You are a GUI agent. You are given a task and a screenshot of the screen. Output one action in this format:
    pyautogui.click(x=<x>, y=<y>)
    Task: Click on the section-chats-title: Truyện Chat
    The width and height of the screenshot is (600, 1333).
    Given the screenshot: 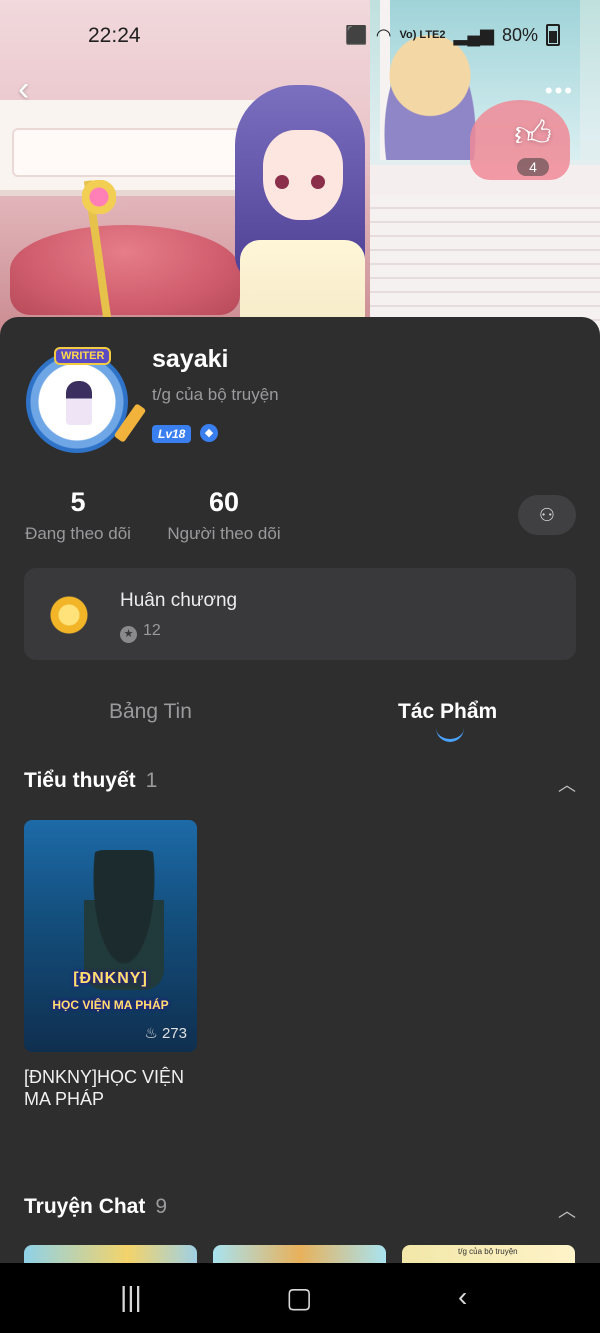 What is the action you would take?
    pyautogui.click(x=85, y=1206)
    